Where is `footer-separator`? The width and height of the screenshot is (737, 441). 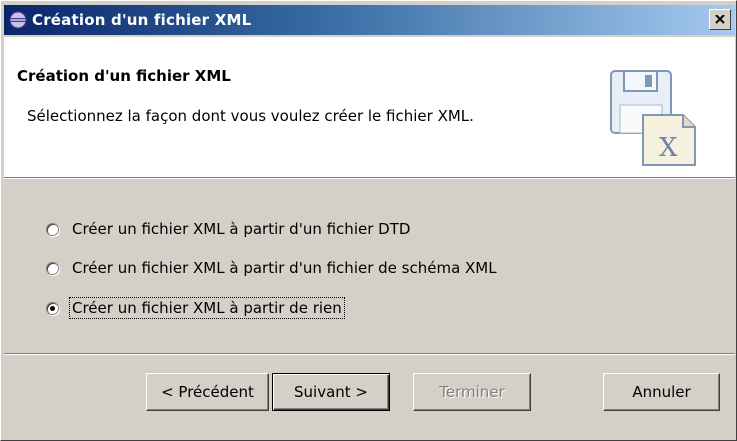
footer-separator is located at coordinates (369, 354).